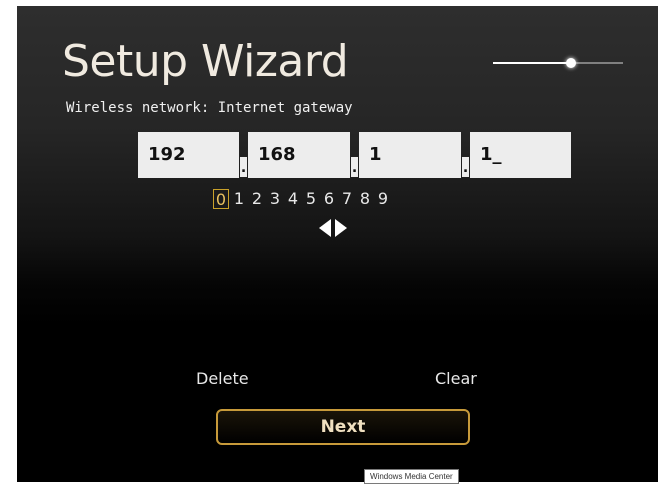 This screenshot has width=668, height=488. I want to click on page-title: Setup Wizard, so click(205, 61).